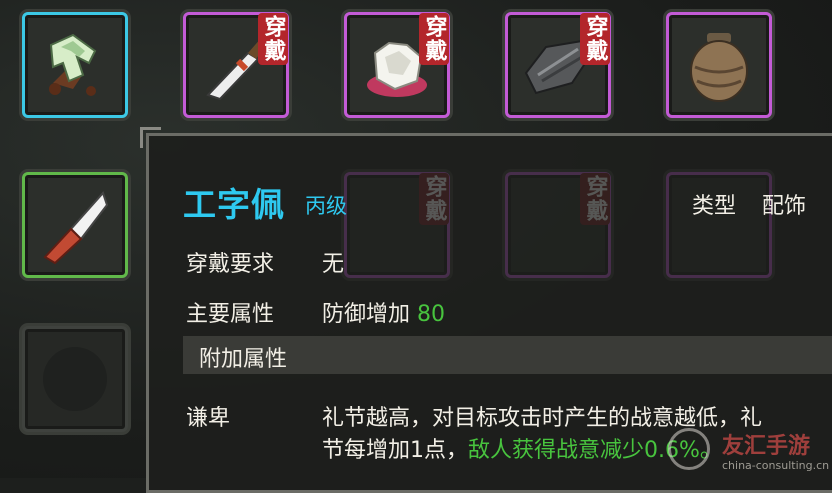 The height and width of the screenshot is (493, 832). I want to click on skill-description-line1: 礼节越高，对目标攻击时产生的战意越低，礼, so click(542, 418).